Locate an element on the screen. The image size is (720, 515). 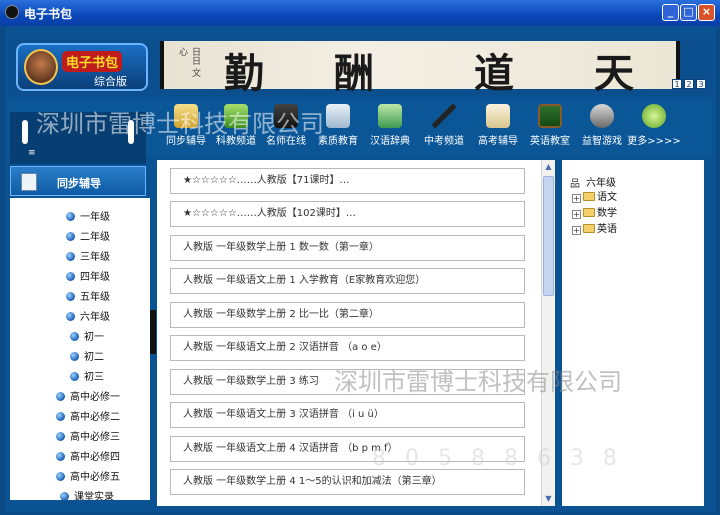
nav-science: 科教频道 is located at coordinates (236, 129).